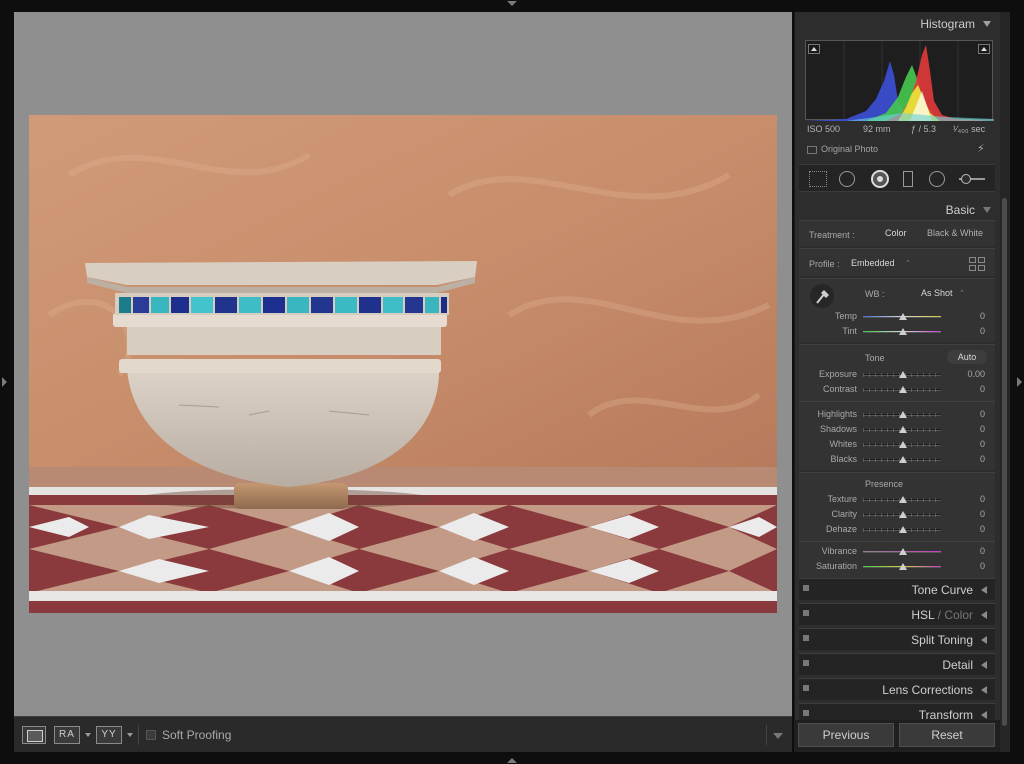 Image resolution: width=1024 pixels, height=764 pixels. Describe the element at coordinates (937, 179) in the screenshot. I see `radial-filter-icon` at that location.